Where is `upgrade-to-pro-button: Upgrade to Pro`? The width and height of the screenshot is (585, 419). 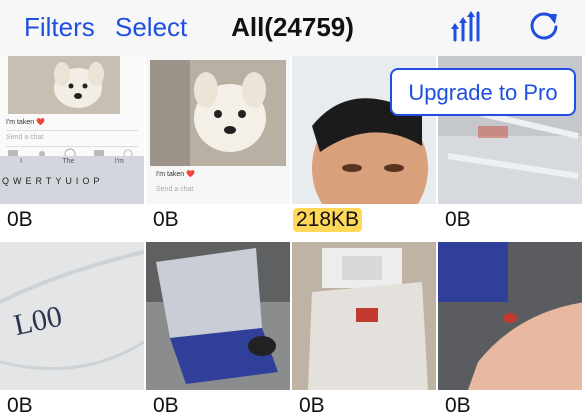
upgrade-to-pro-button: Upgrade to Pro is located at coordinates (483, 92).